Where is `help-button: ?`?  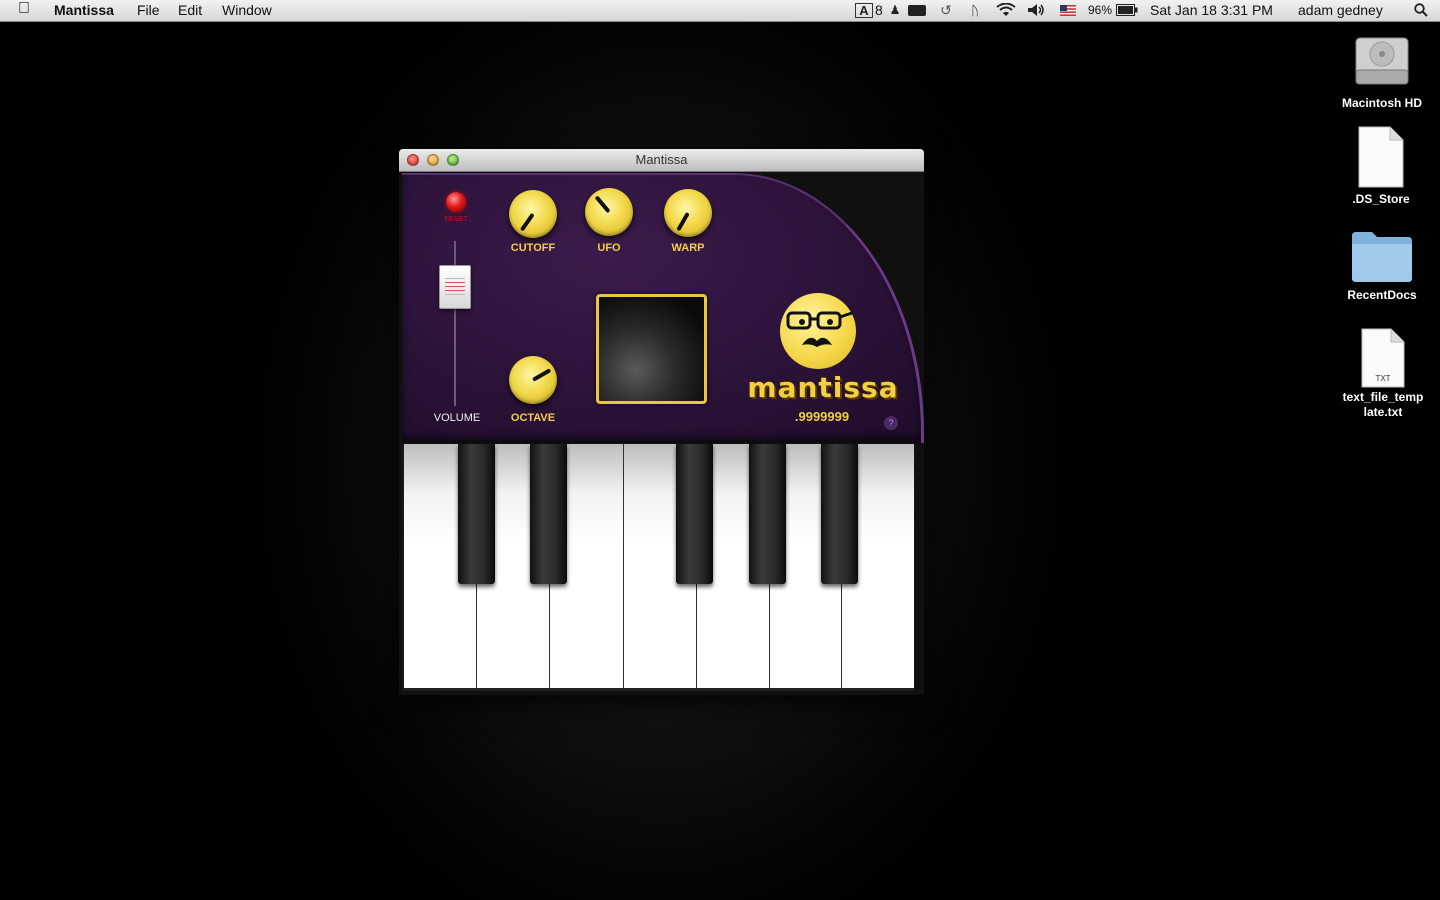 help-button: ? is located at coordinates (891, 423).